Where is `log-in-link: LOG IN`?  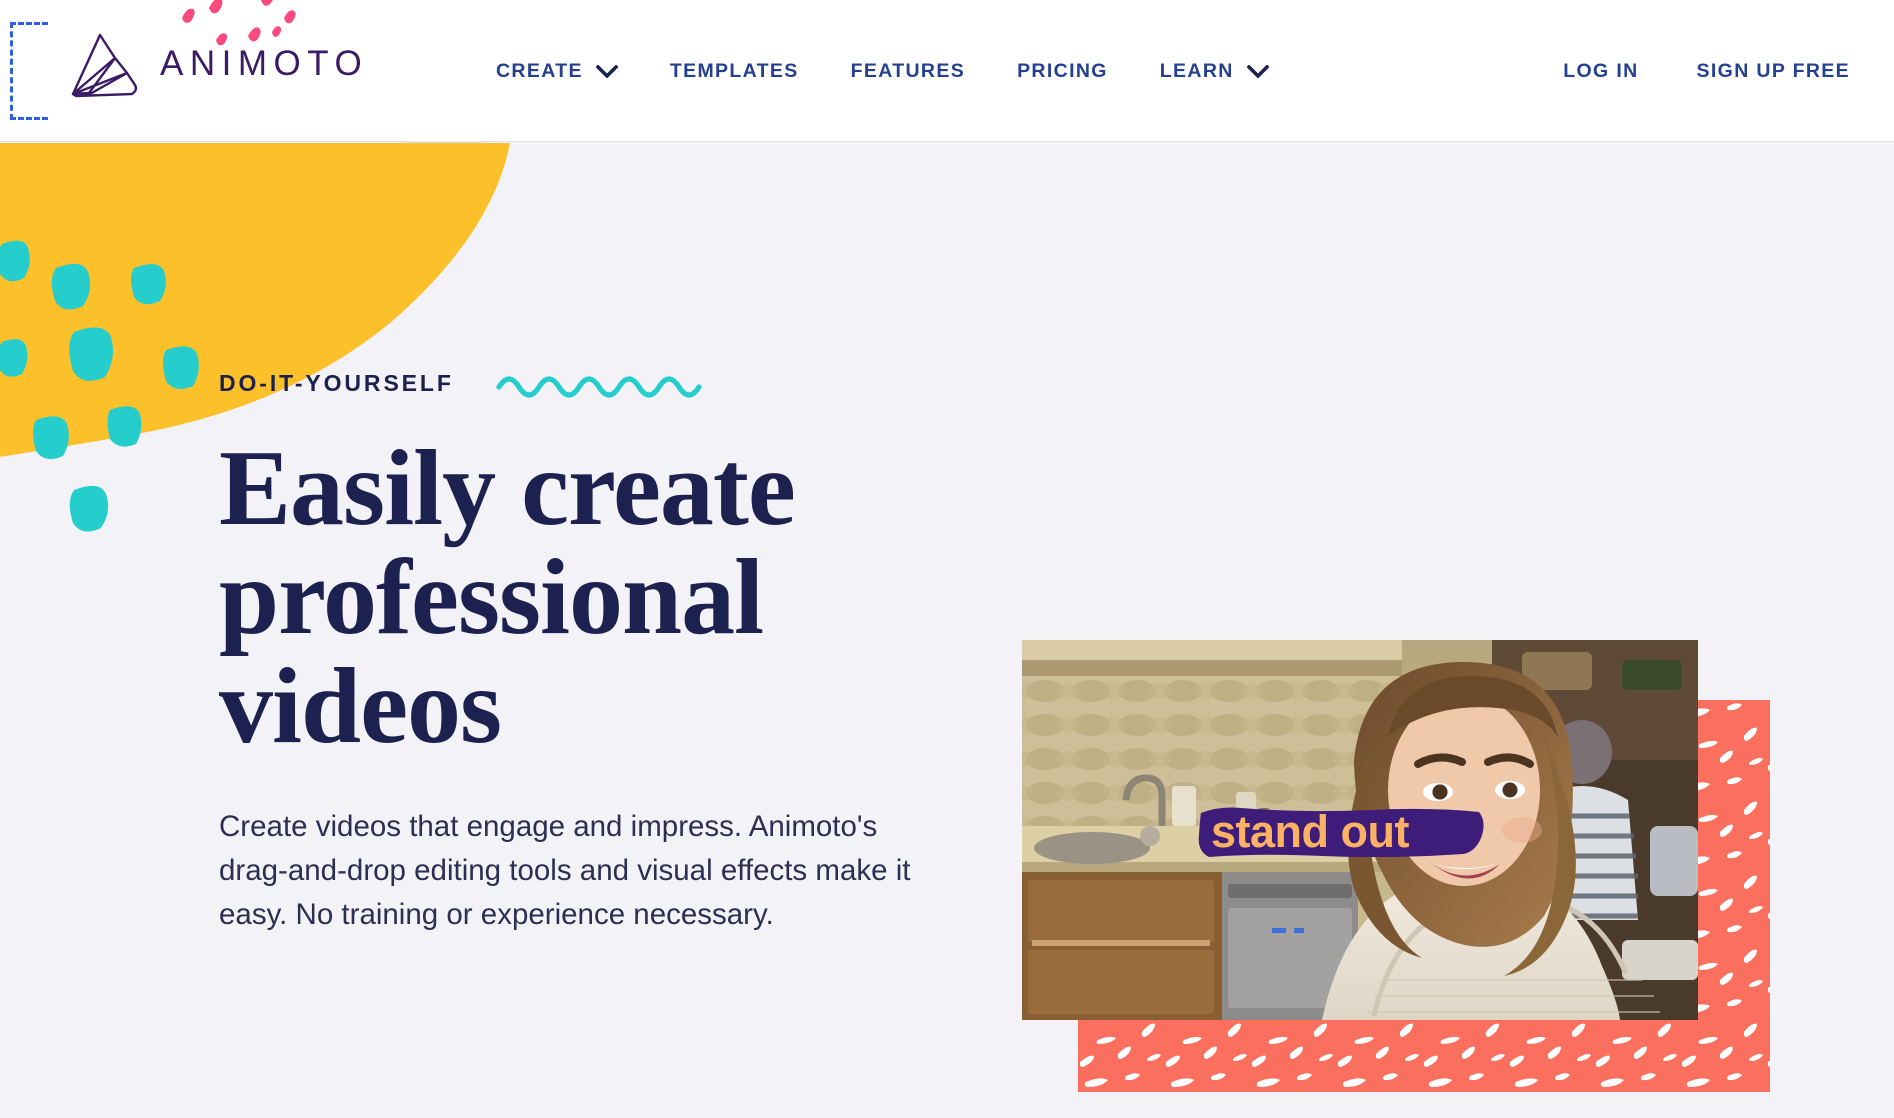 log-in-link: LOG IN is located at coordinates (1600, 71).